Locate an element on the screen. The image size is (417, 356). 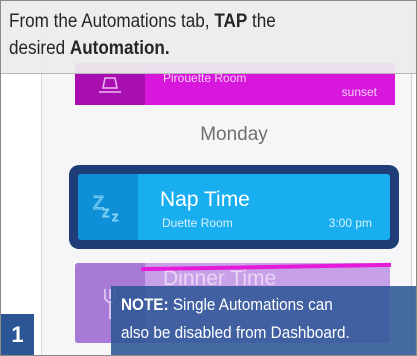
instruction-automation: Automation. is located at coordinates (119, 48).